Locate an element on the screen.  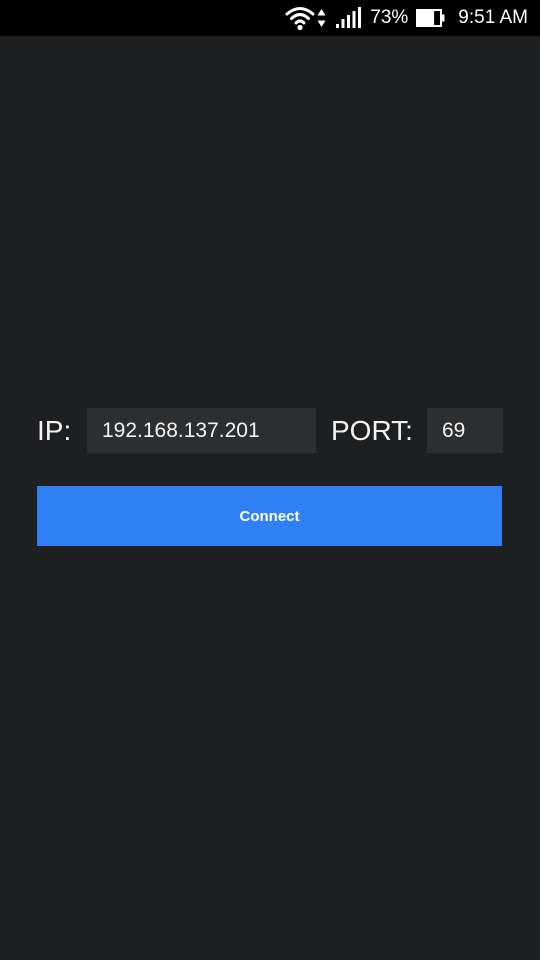
port-label: PORT: is located at coordinates (372, 430).